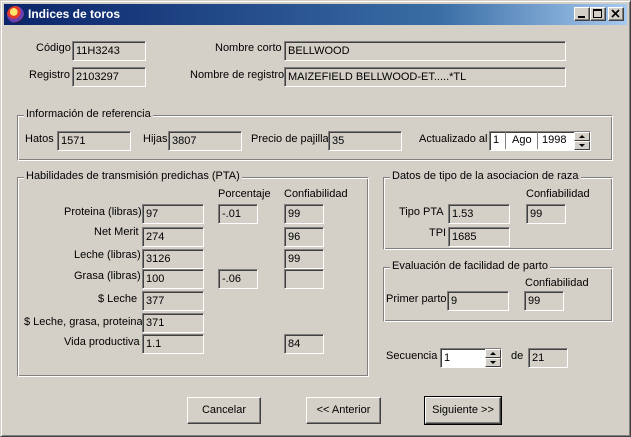  What do you see at coordinates (107, 276) in the screenshot?
I see `pta-row-label: Grasa (libras)` at bounding box center [107, 276].